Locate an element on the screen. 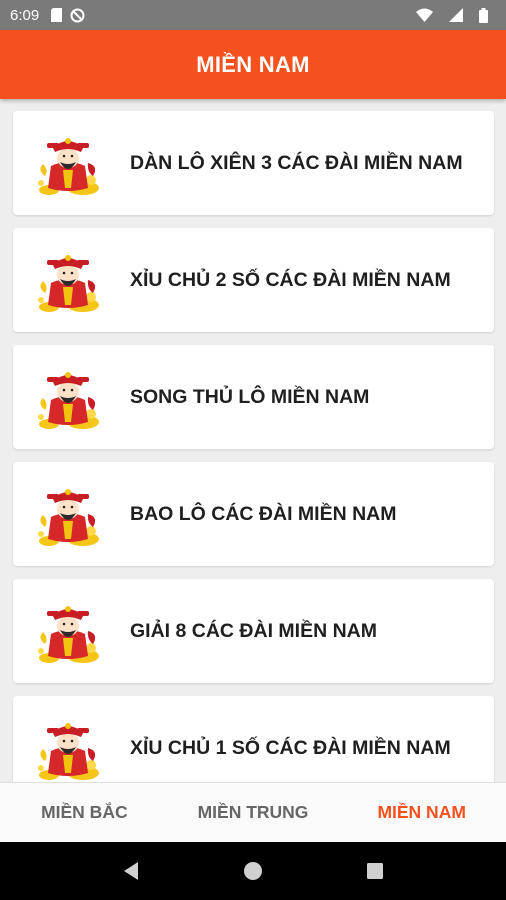 The image size is (506, 900). list-item: SONG THỦ LÔ MIỀN NAM is located at coordinates (253, 397).